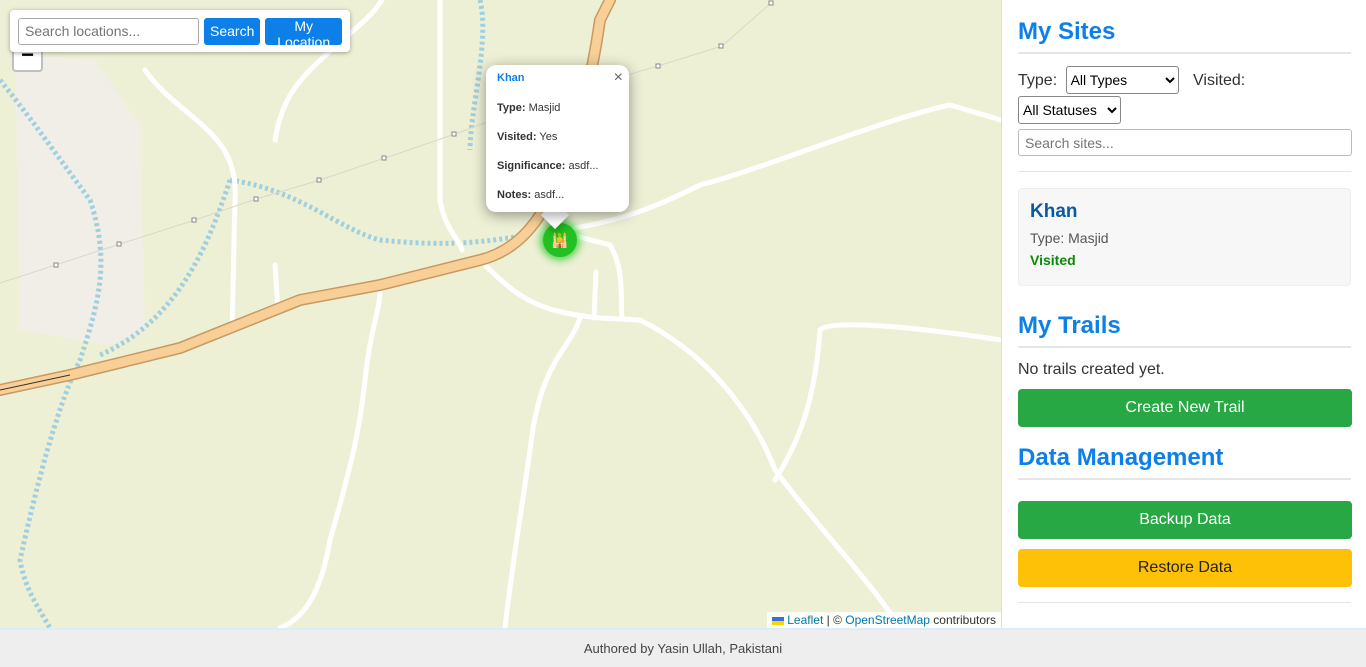 This screenshot has width=1366, height=667. What do you see at coordinates (1091, 369) in the screenshot?
I see `no-trails-text: No trails created yet.` at bounding box center [1091, 369].